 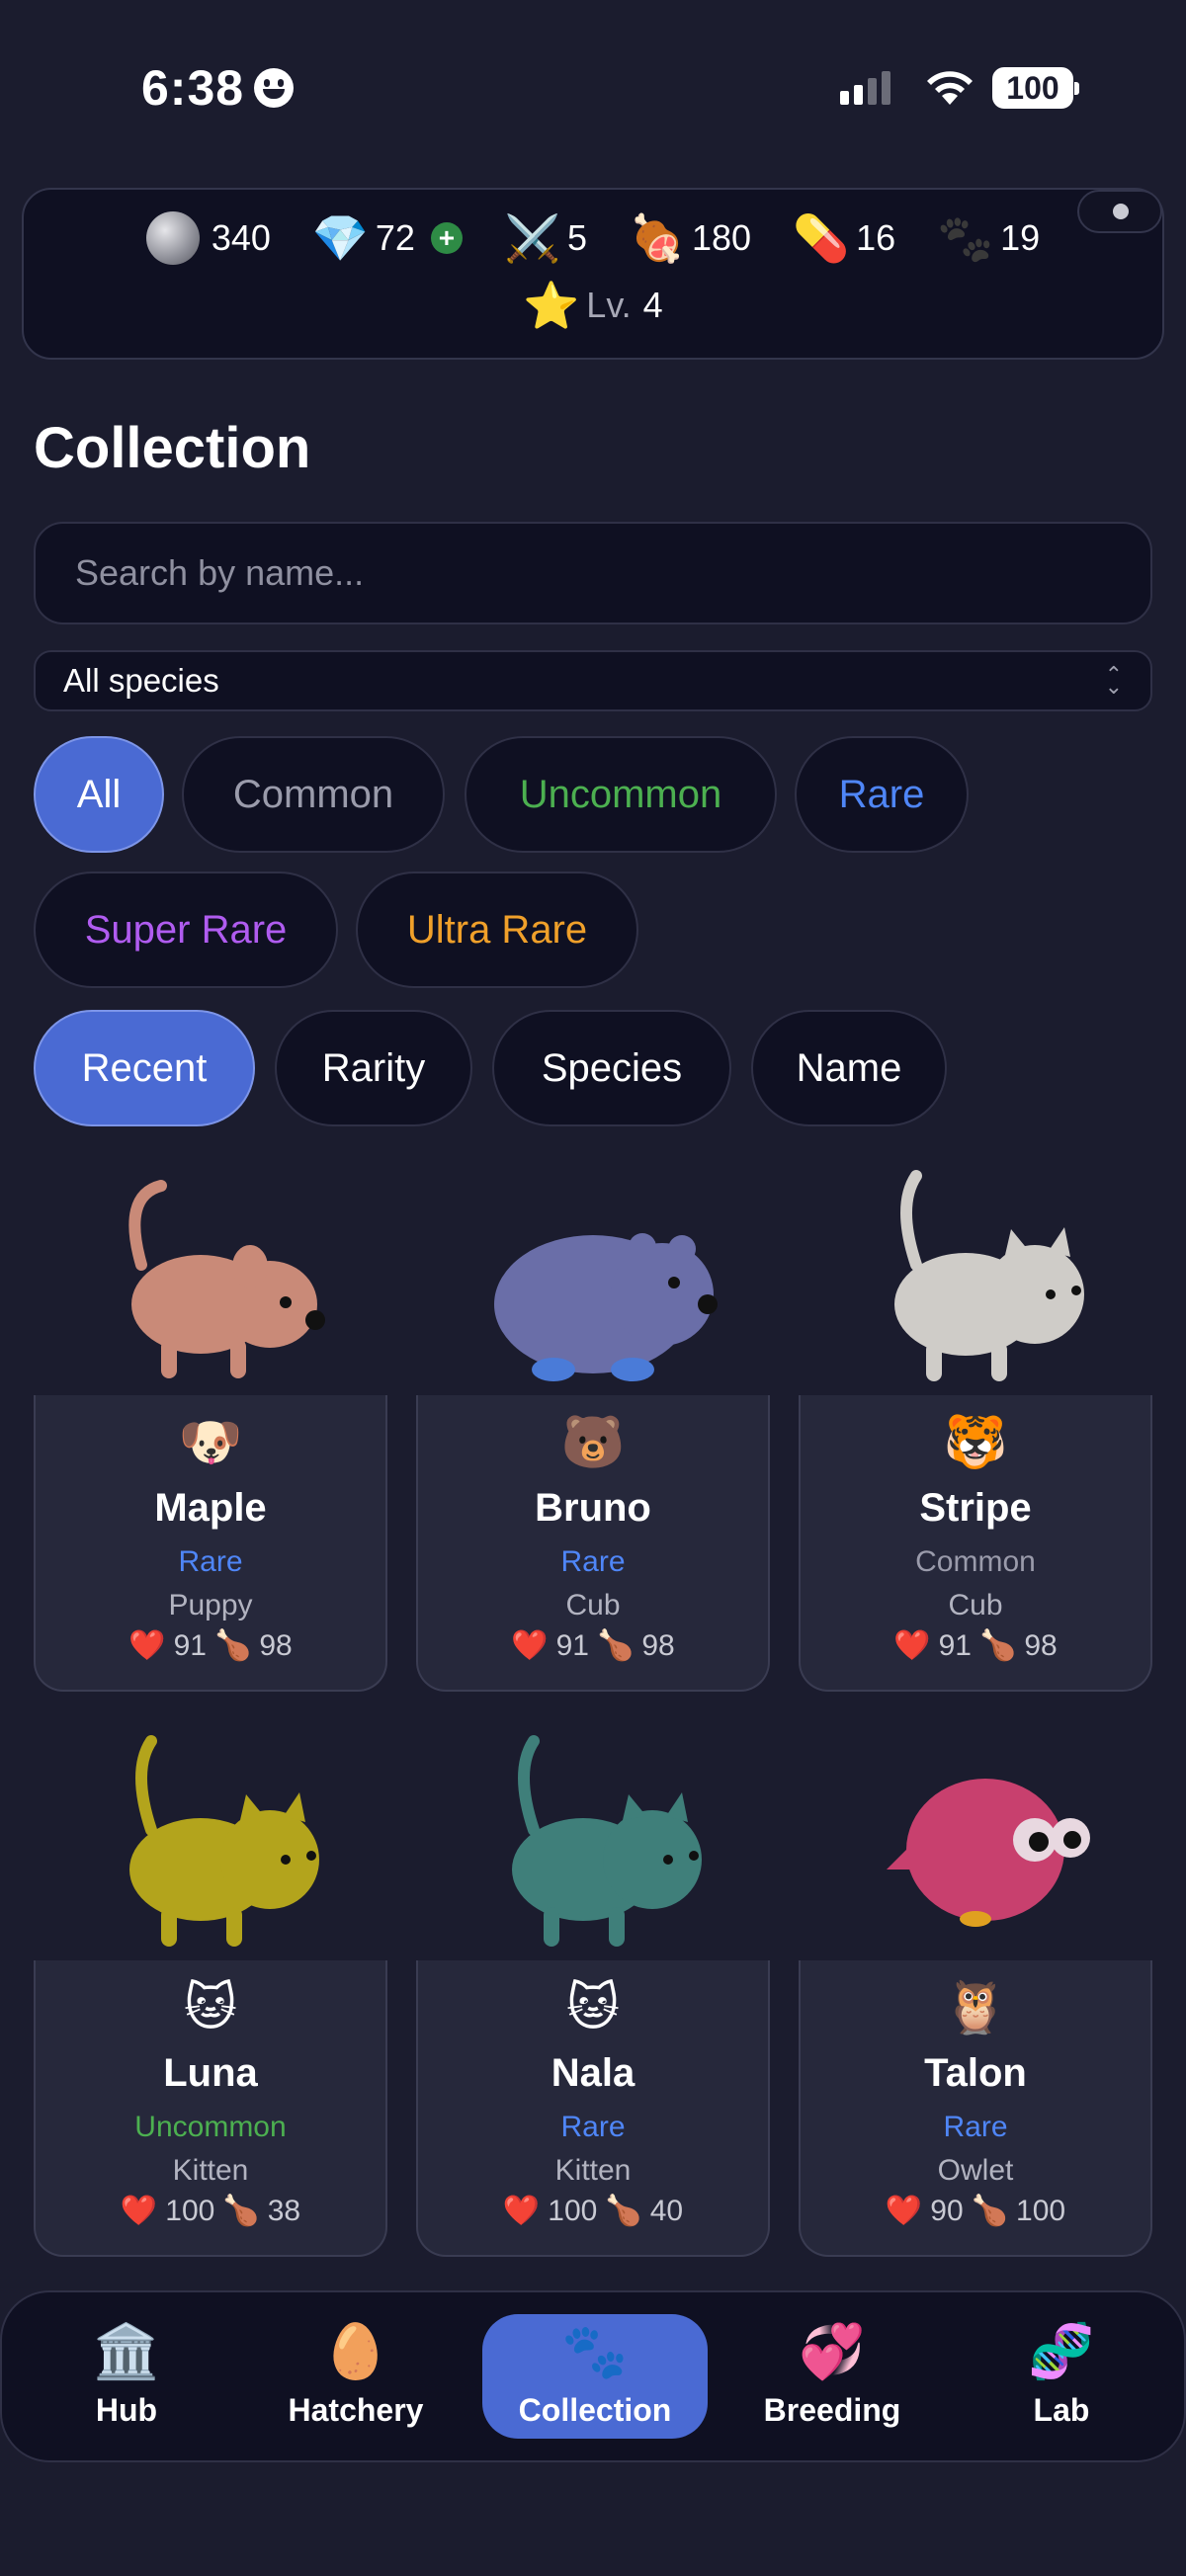 What do you see at coordinates (593, 680) in the screenshot?
I see `species-select: All species ⌃ ⌄` at bounding box center [593, 680].